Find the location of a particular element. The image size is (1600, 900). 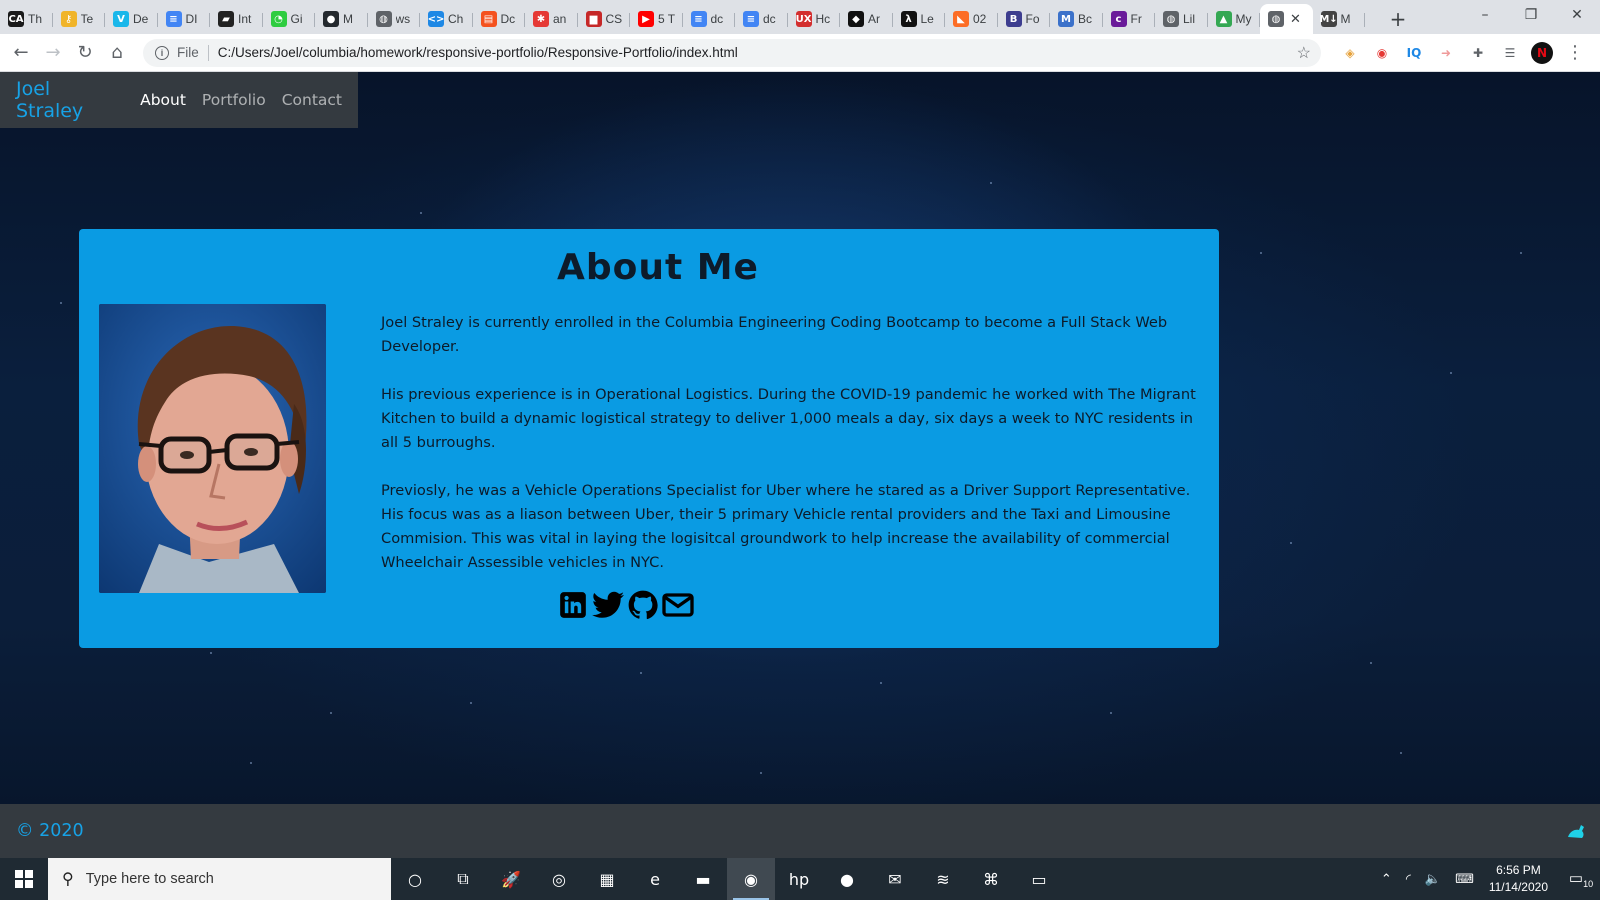

browser-tab: ◆ Ar is located at coordinates (866, 19).